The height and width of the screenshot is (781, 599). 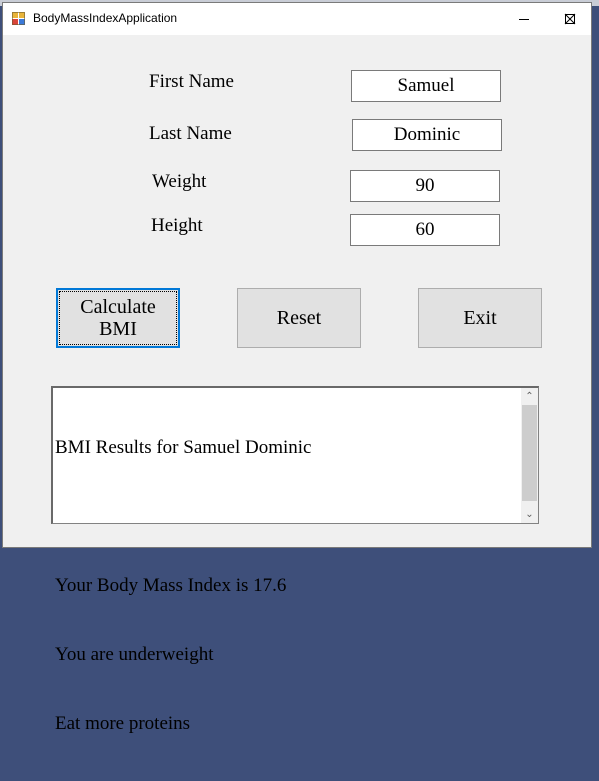 I want to click on vertical-scrollbar: ⌃ ⌄, so click(x=529, y=455).